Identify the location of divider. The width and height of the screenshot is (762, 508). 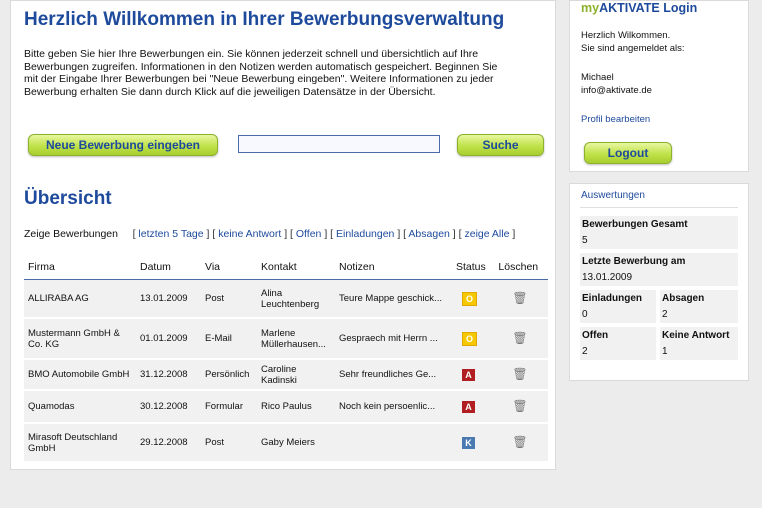
(659, 207).